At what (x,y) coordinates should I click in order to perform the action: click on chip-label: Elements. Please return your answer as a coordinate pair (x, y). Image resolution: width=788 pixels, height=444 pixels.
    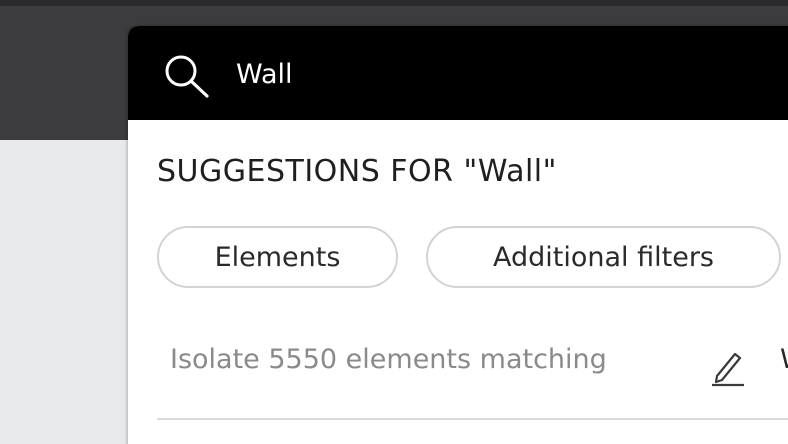
    Looking at the image, I should click on (277, 257).